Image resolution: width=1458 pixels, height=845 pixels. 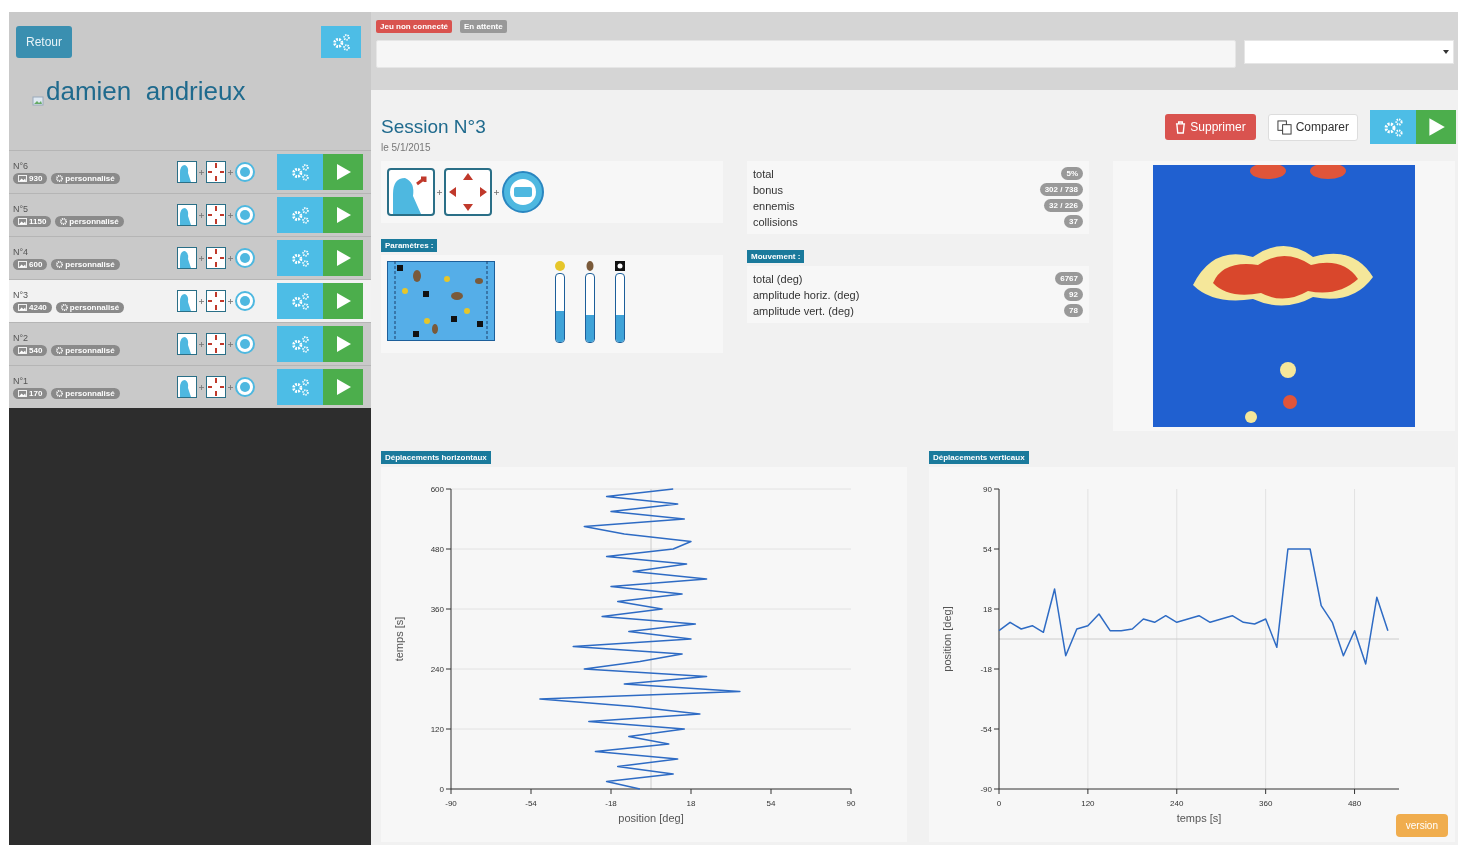 I want to click on chart-label: Déplacements horizontaux, so click(x=436, y=457).